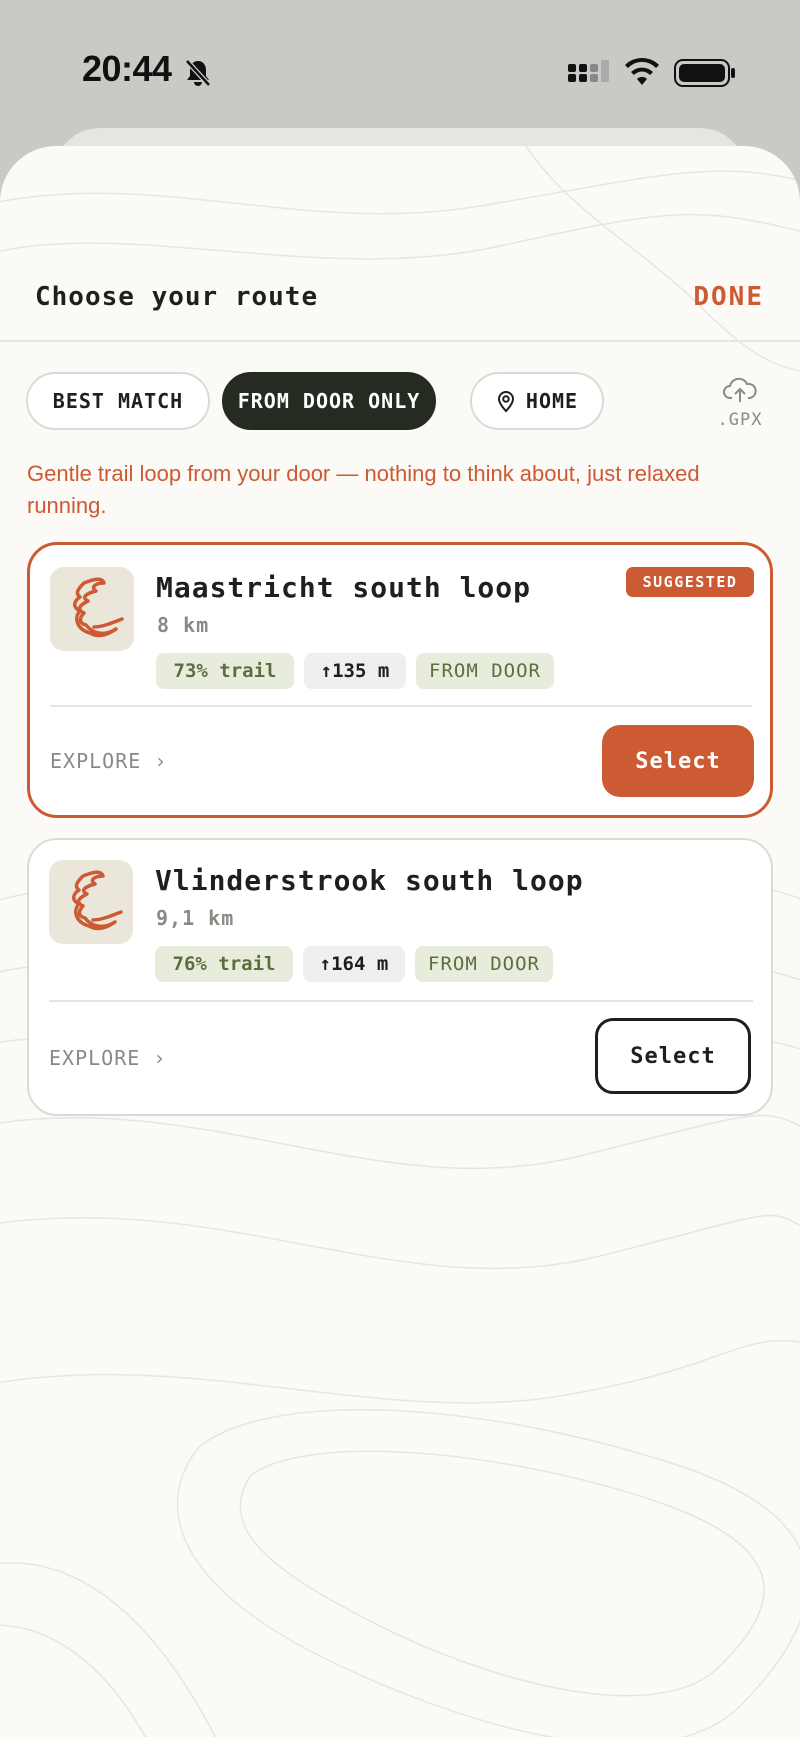 The width and height of the screenshot is (800, 1737). What do you see at coordinates (400, 70) in the screenshot?
I see `status-bar: 20:44` at bounding box center [400, 70].